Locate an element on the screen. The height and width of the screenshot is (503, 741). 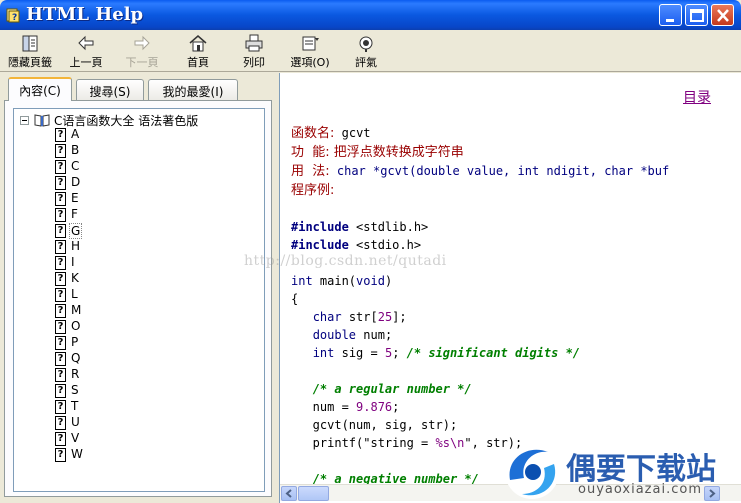
left-arrow-icon is located at coordinates (288, 493).